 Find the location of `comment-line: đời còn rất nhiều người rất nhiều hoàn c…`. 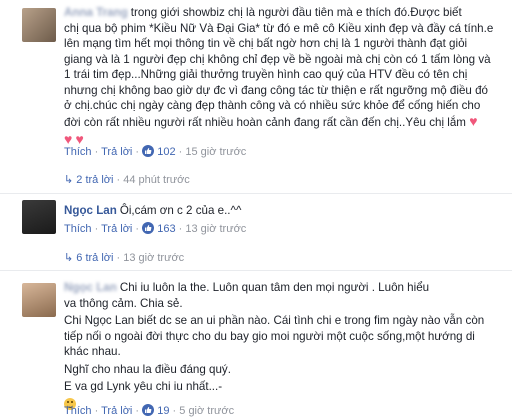

comment-line: đời còn rất nhiều người rất nhiều hoàn c… is located at coordinates (271, 120).